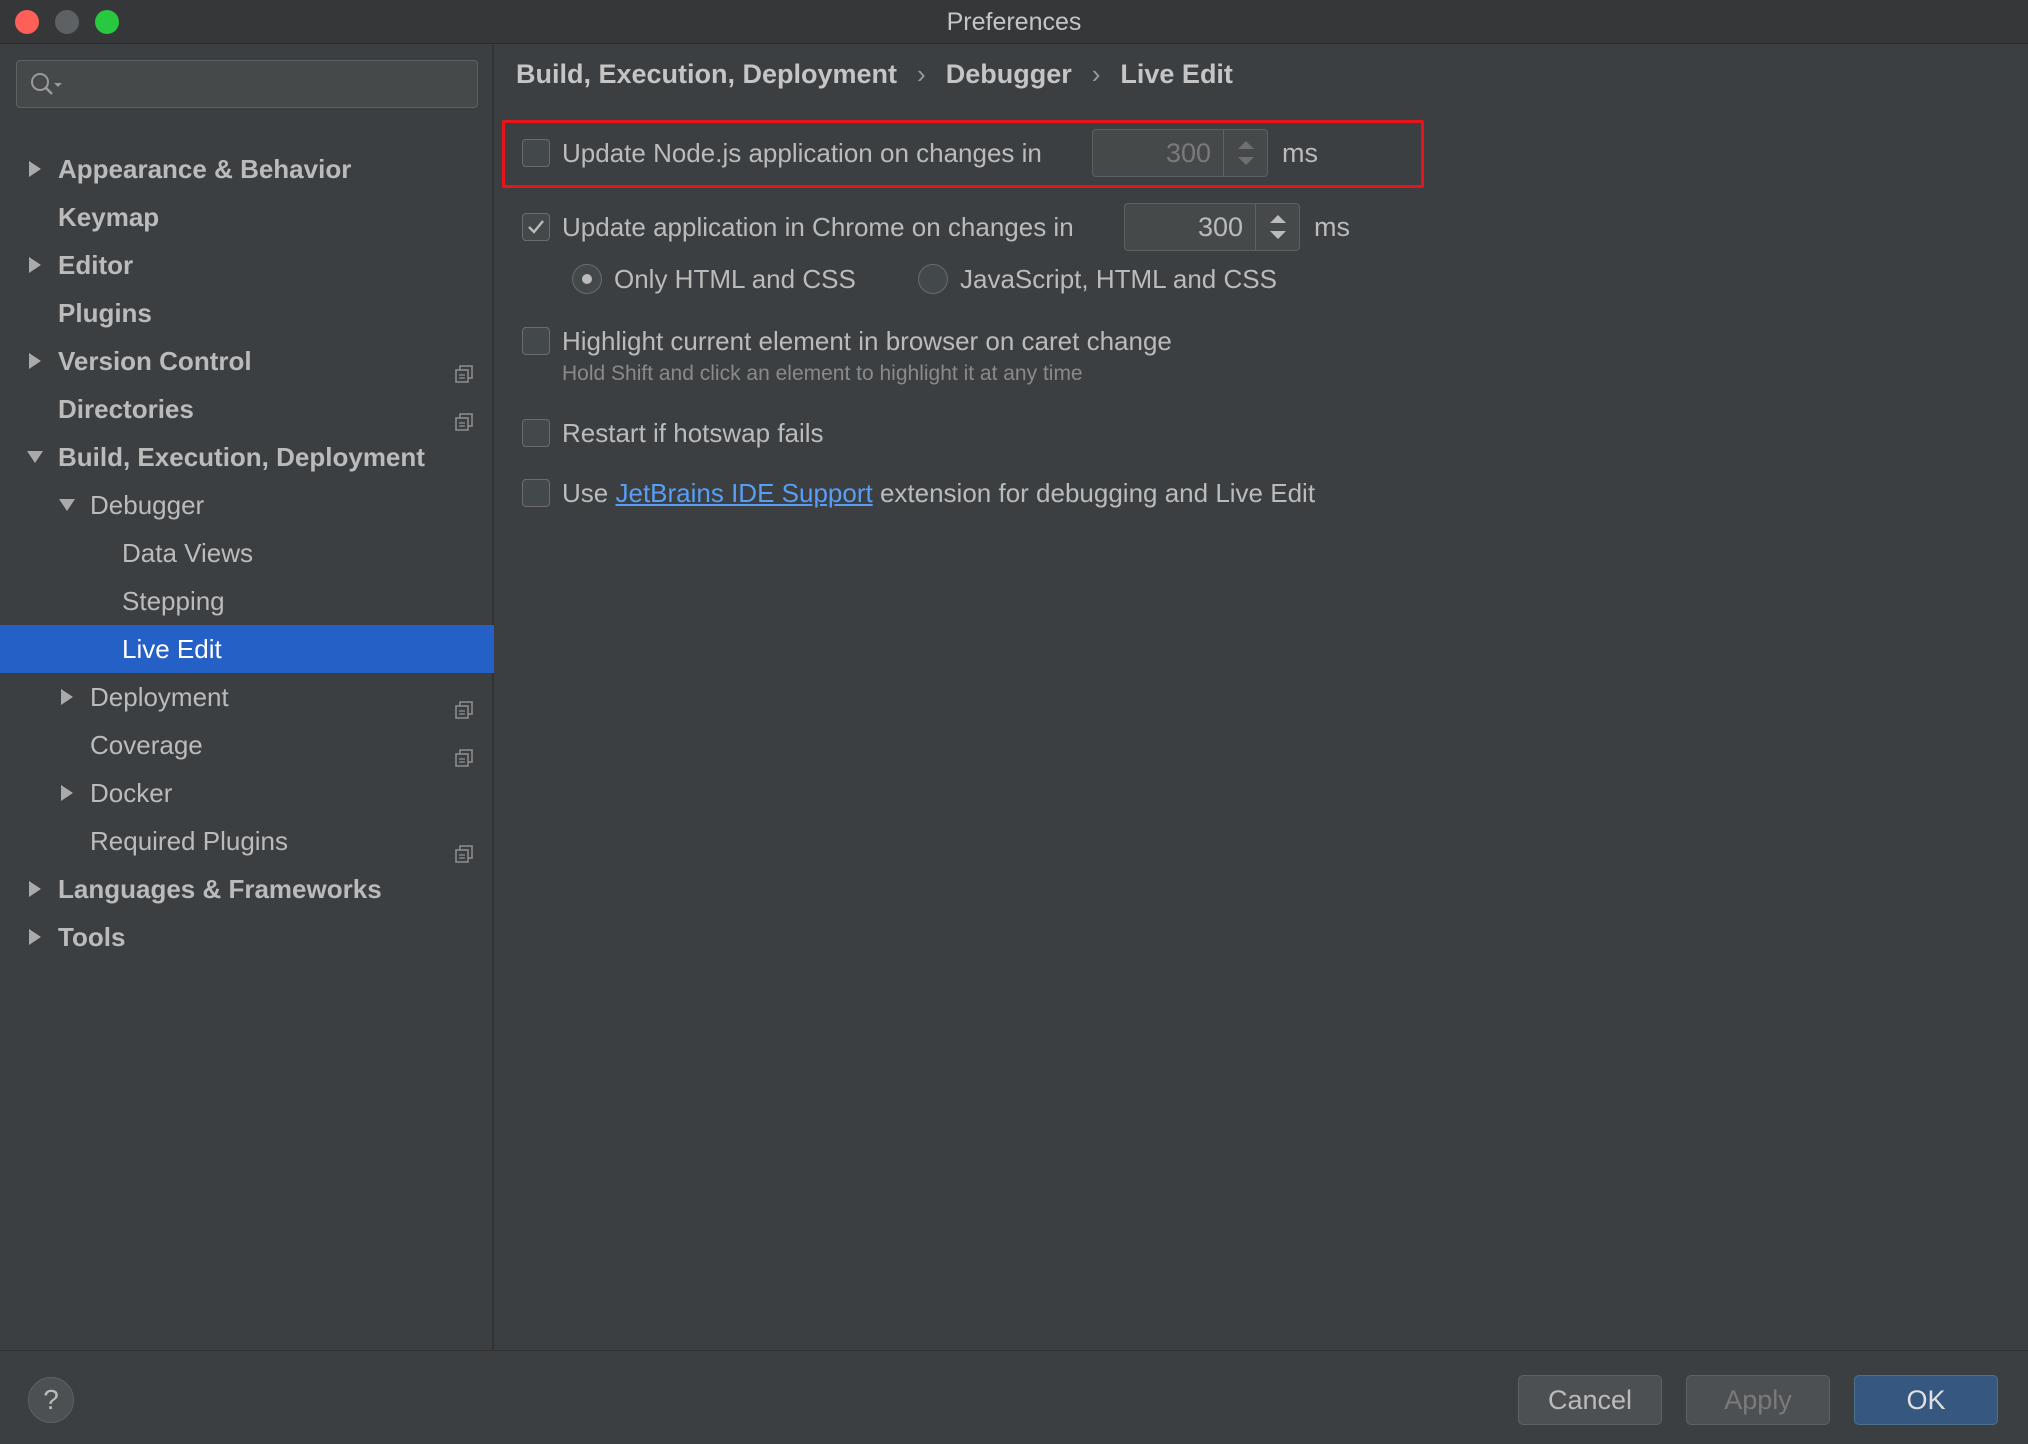  What do you see at coordinates (241, 457) in the screenshot?
I see `sidebar-item-label: Build, Execution, Deployment` at bounding box center [241, 457].